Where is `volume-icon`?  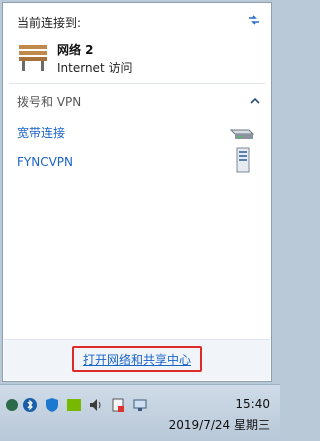 volume-icon is located at coordinates (96, 405).